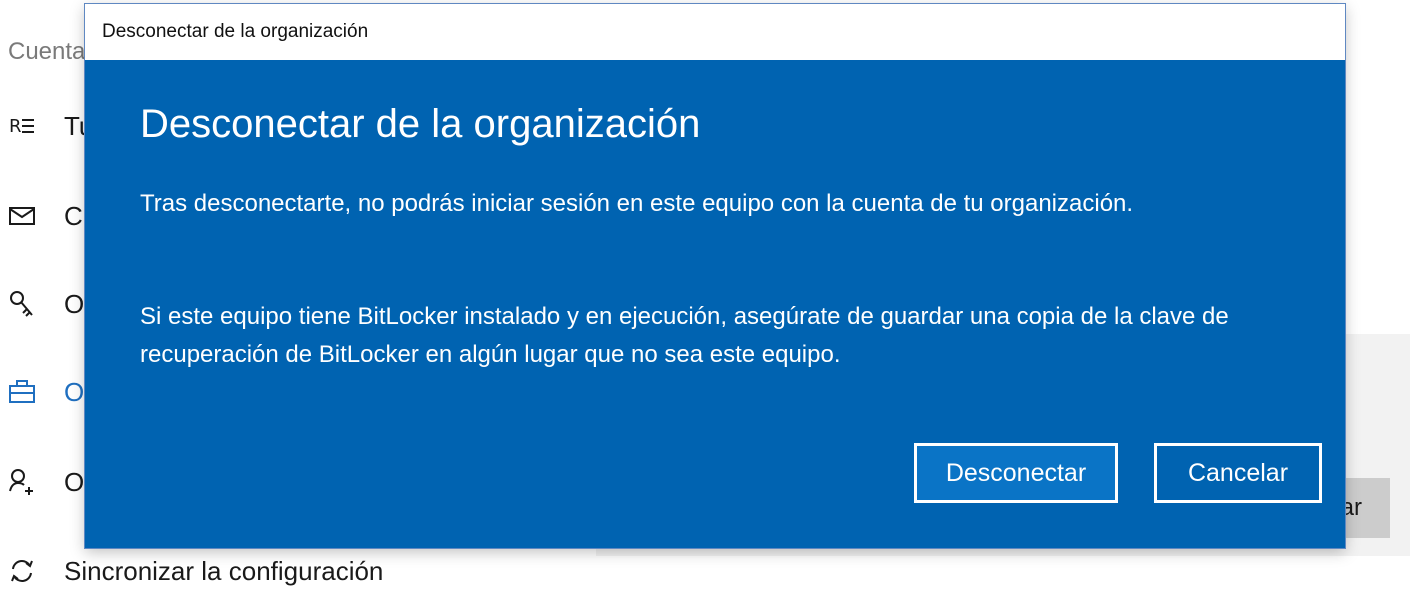  What do you see at coordinates (420, 124) in the screenshot?
I see `dialog-heading: Desconectar de la organización` at bounding box center [420, 124].